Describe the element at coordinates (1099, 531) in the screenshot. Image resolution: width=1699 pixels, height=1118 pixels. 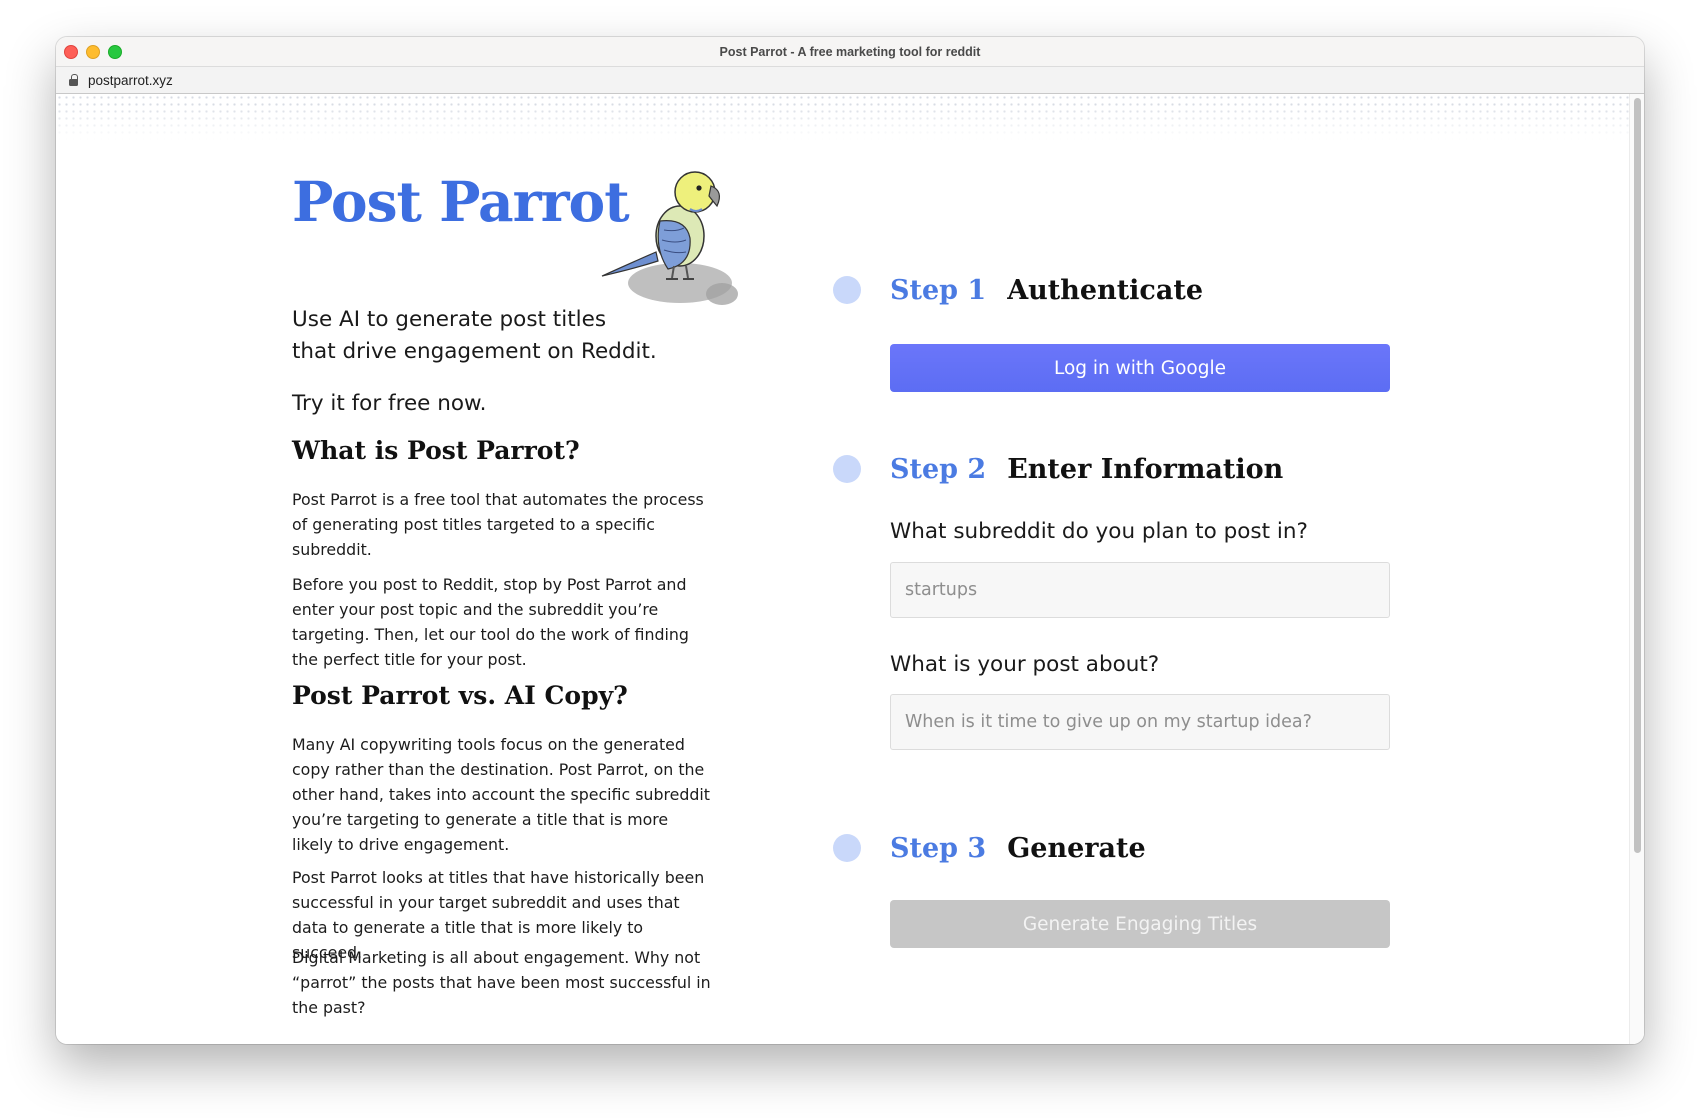
I see `subreddit-label: What subreddit do you plan to post in?` at that location.